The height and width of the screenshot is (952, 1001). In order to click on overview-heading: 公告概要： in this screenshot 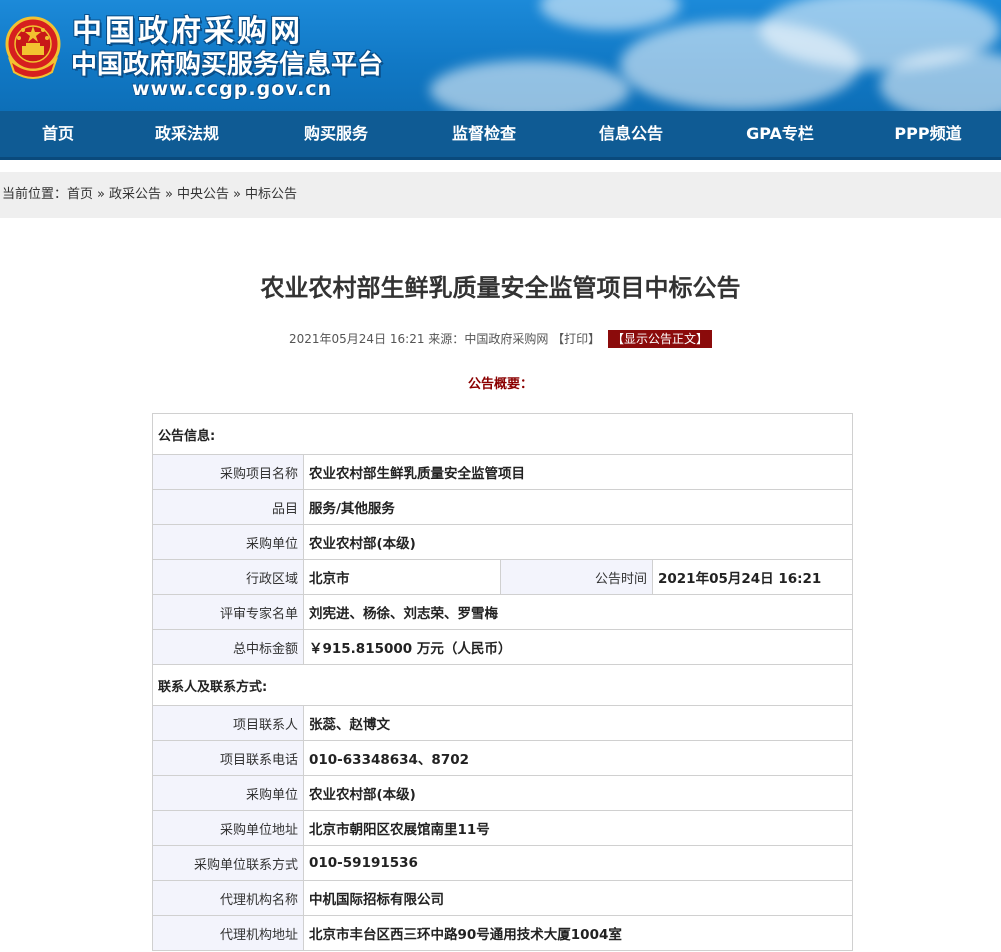, I will do `click(500, 384)`.